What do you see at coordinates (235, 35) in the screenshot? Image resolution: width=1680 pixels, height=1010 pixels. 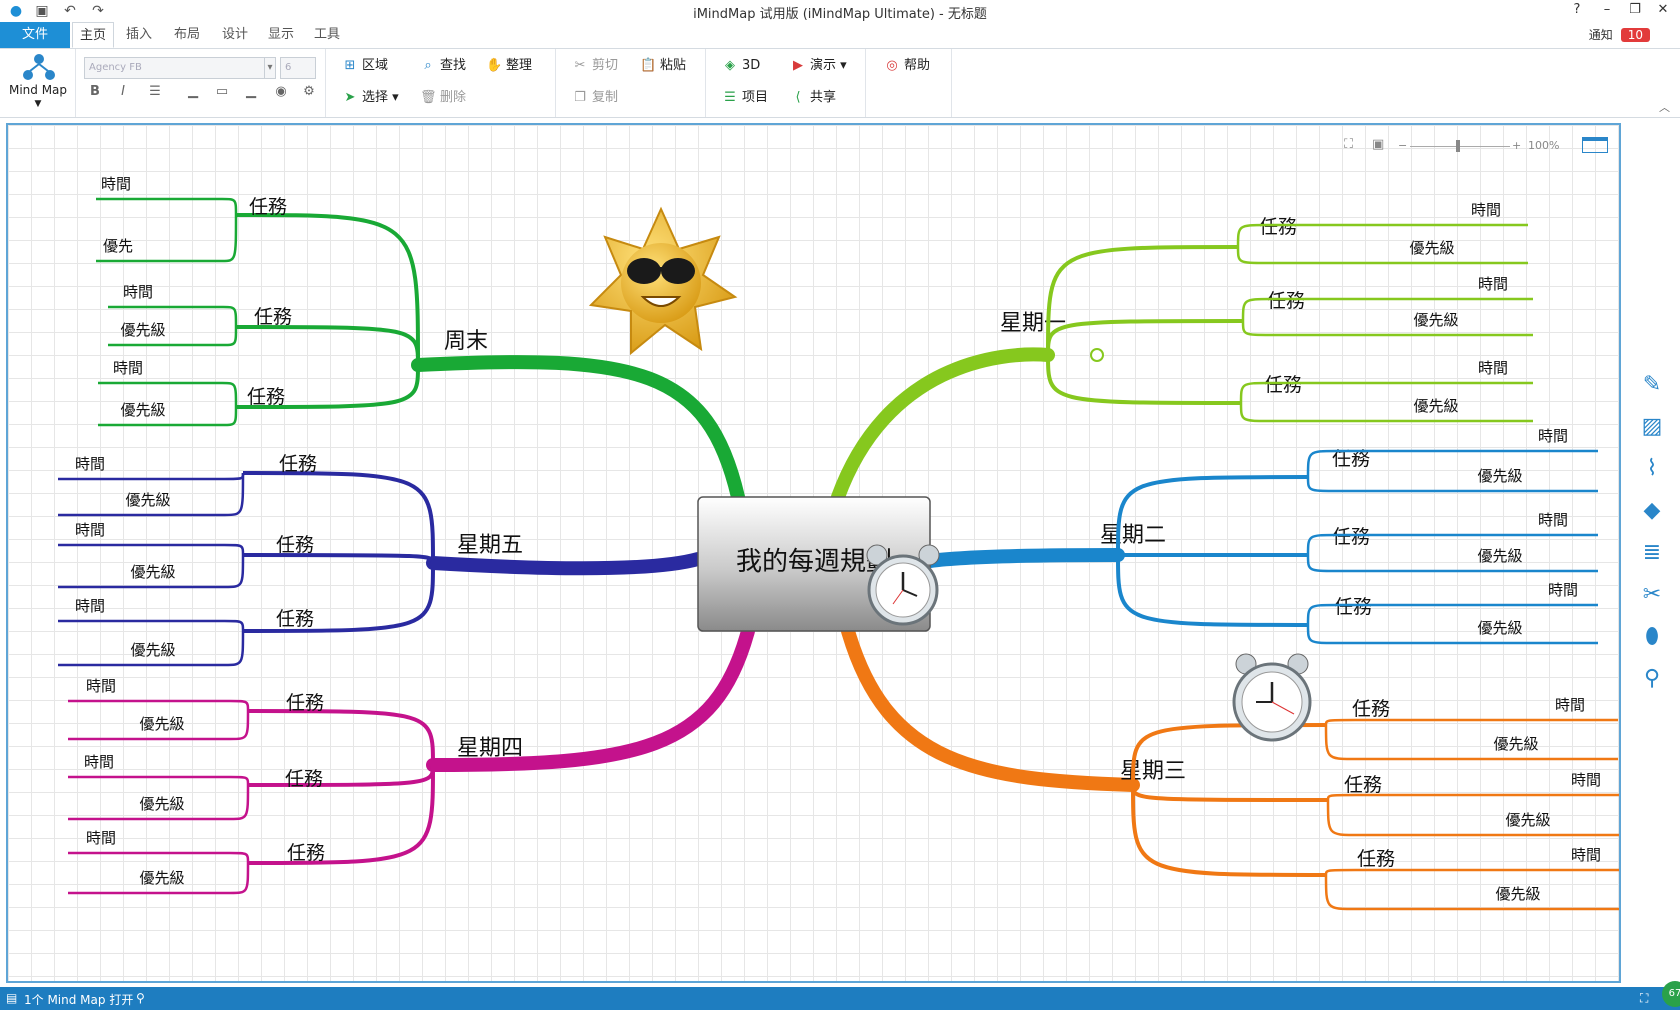 I see `tab-design: 设计` at bounding box center [235, 35].